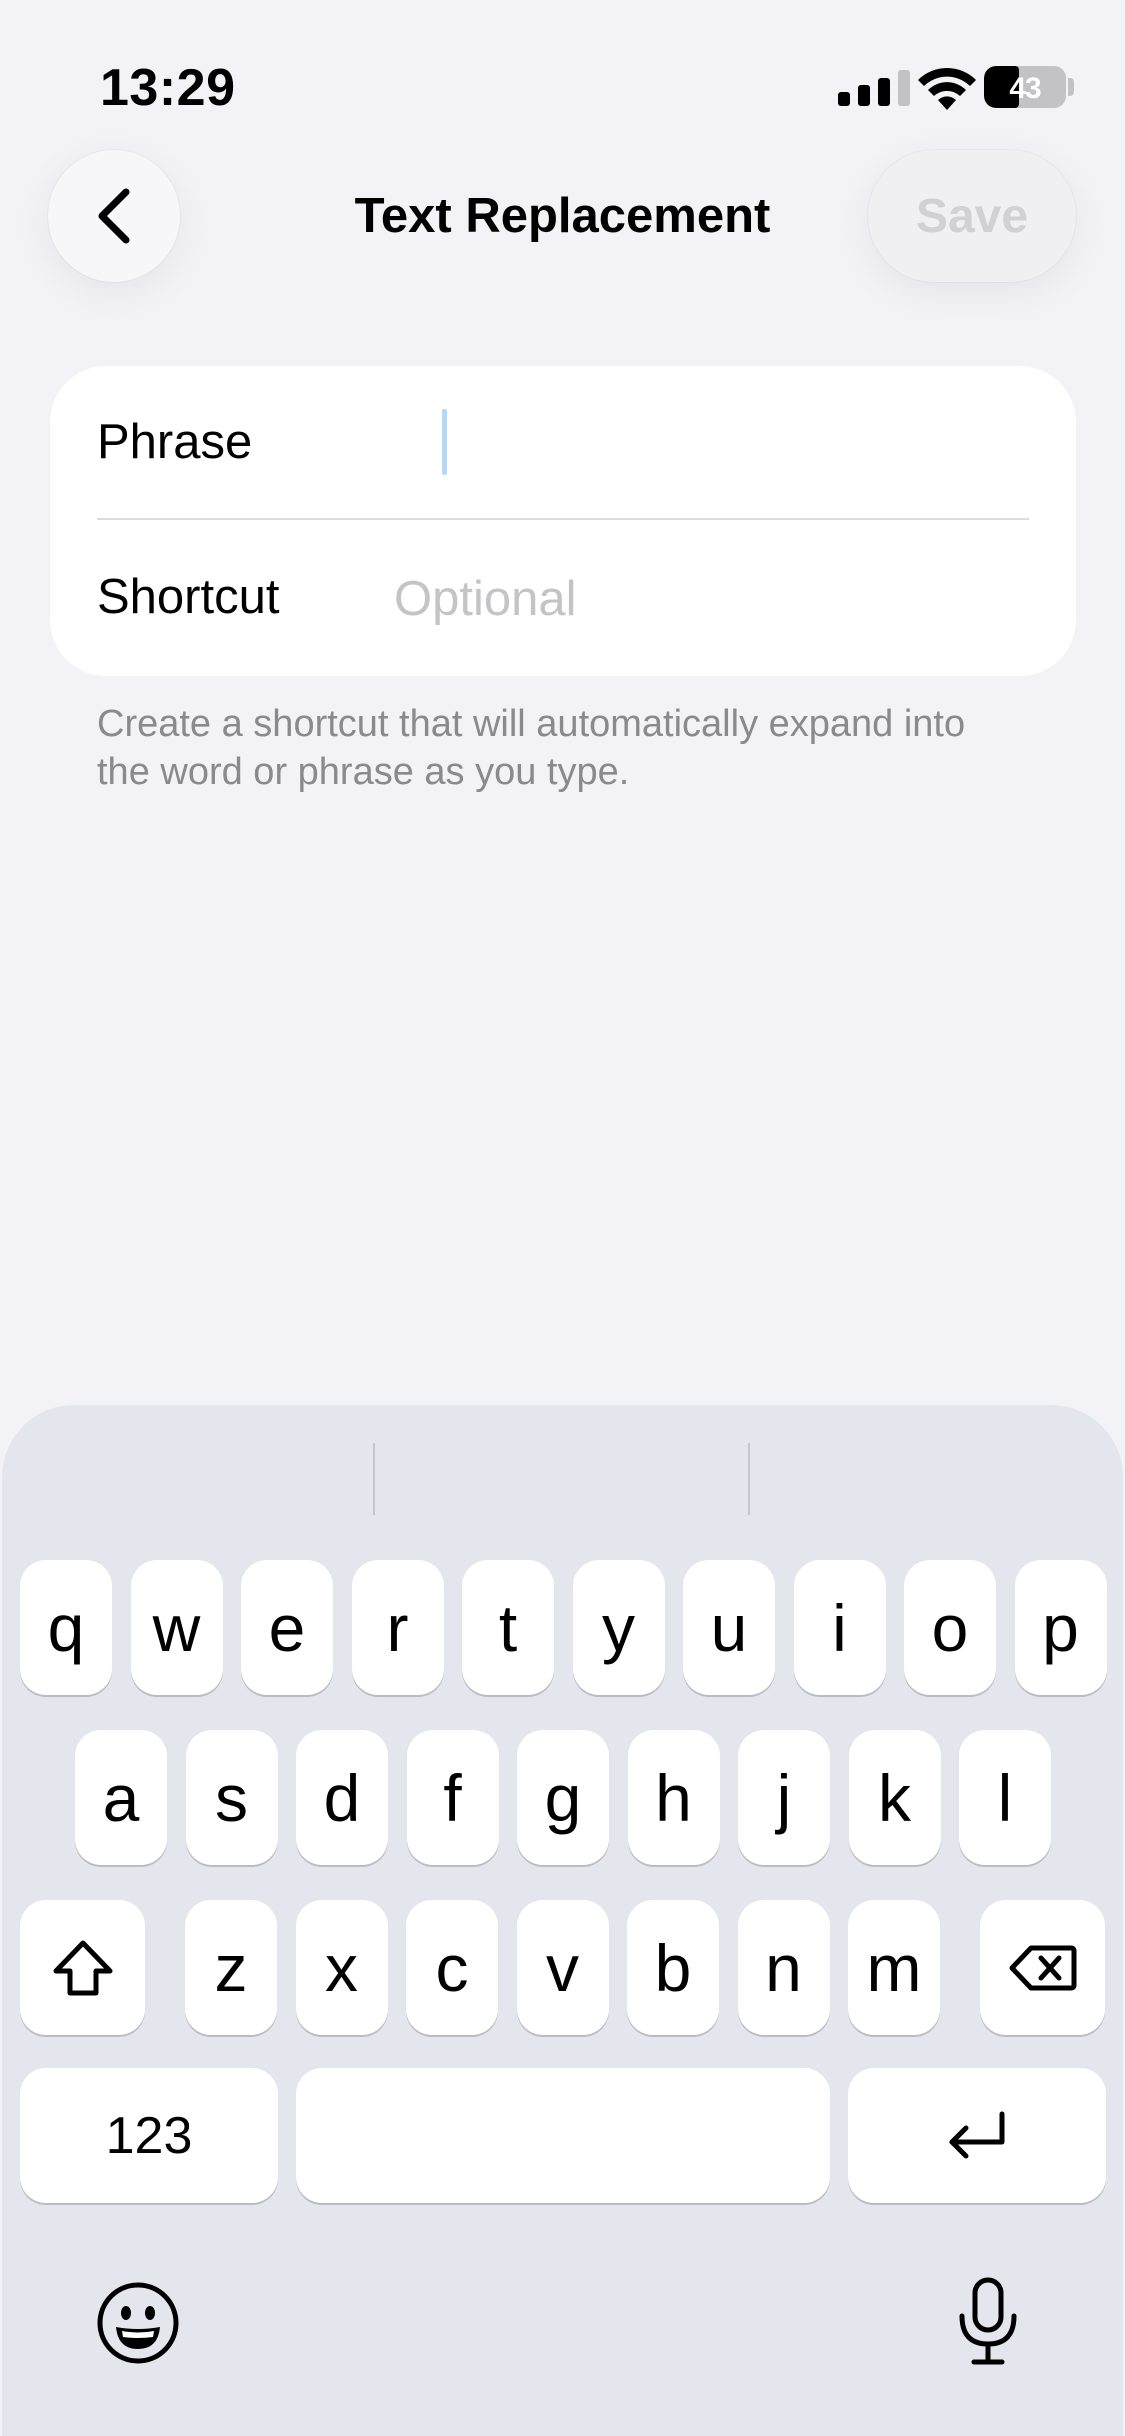 This screenshot has height=2436, width=1125. What do you see at coordinates (175, 442) in the screenshot?
I see `phrase-label: Phrase` at bounding box center [175, 442].